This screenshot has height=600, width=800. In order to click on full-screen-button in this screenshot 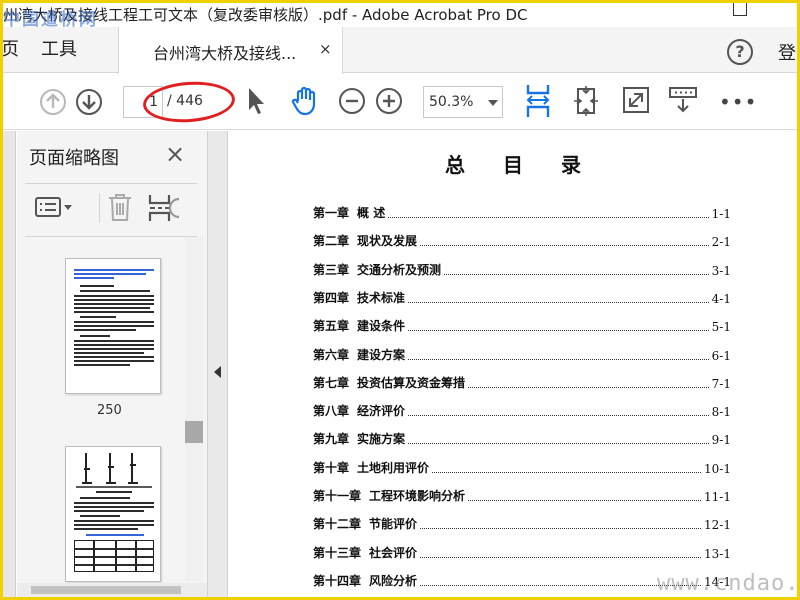, I will do `click(636, 102)`.